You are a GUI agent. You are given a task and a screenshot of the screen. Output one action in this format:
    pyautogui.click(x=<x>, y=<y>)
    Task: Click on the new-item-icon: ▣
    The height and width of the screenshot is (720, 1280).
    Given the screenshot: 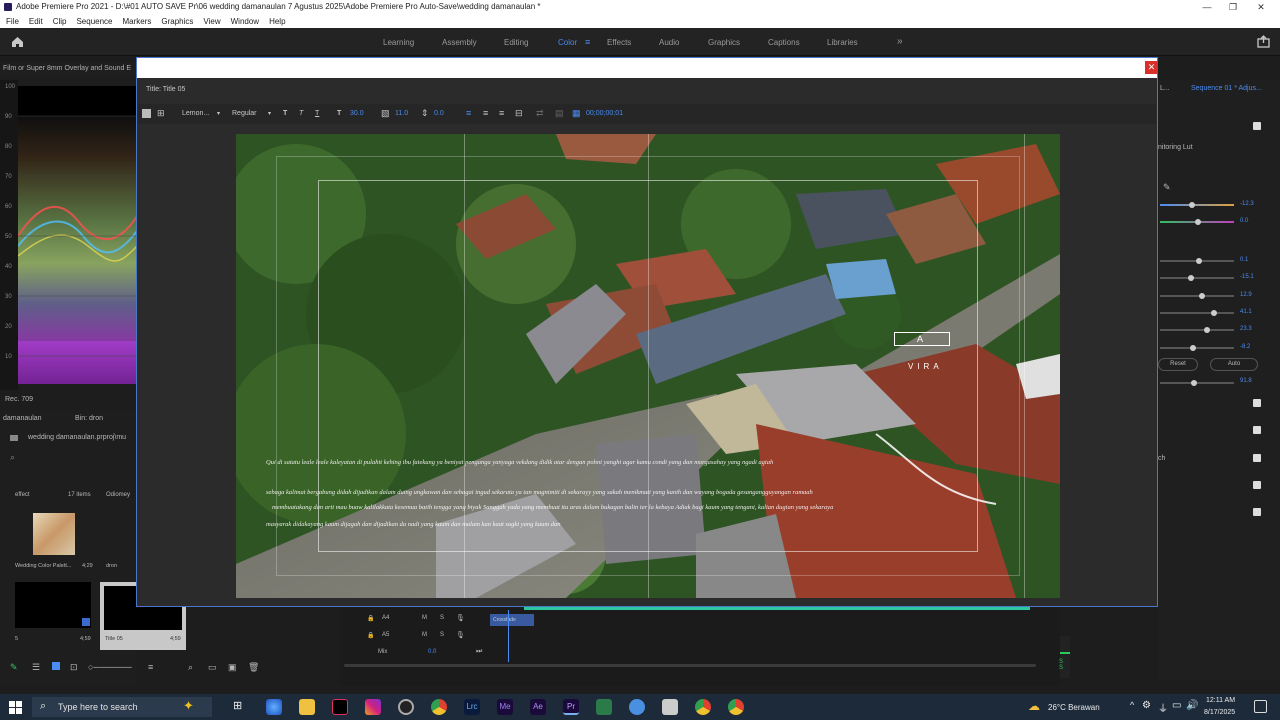 What is the action you would take?
    pyautogui.click(x=232, y=667)
    